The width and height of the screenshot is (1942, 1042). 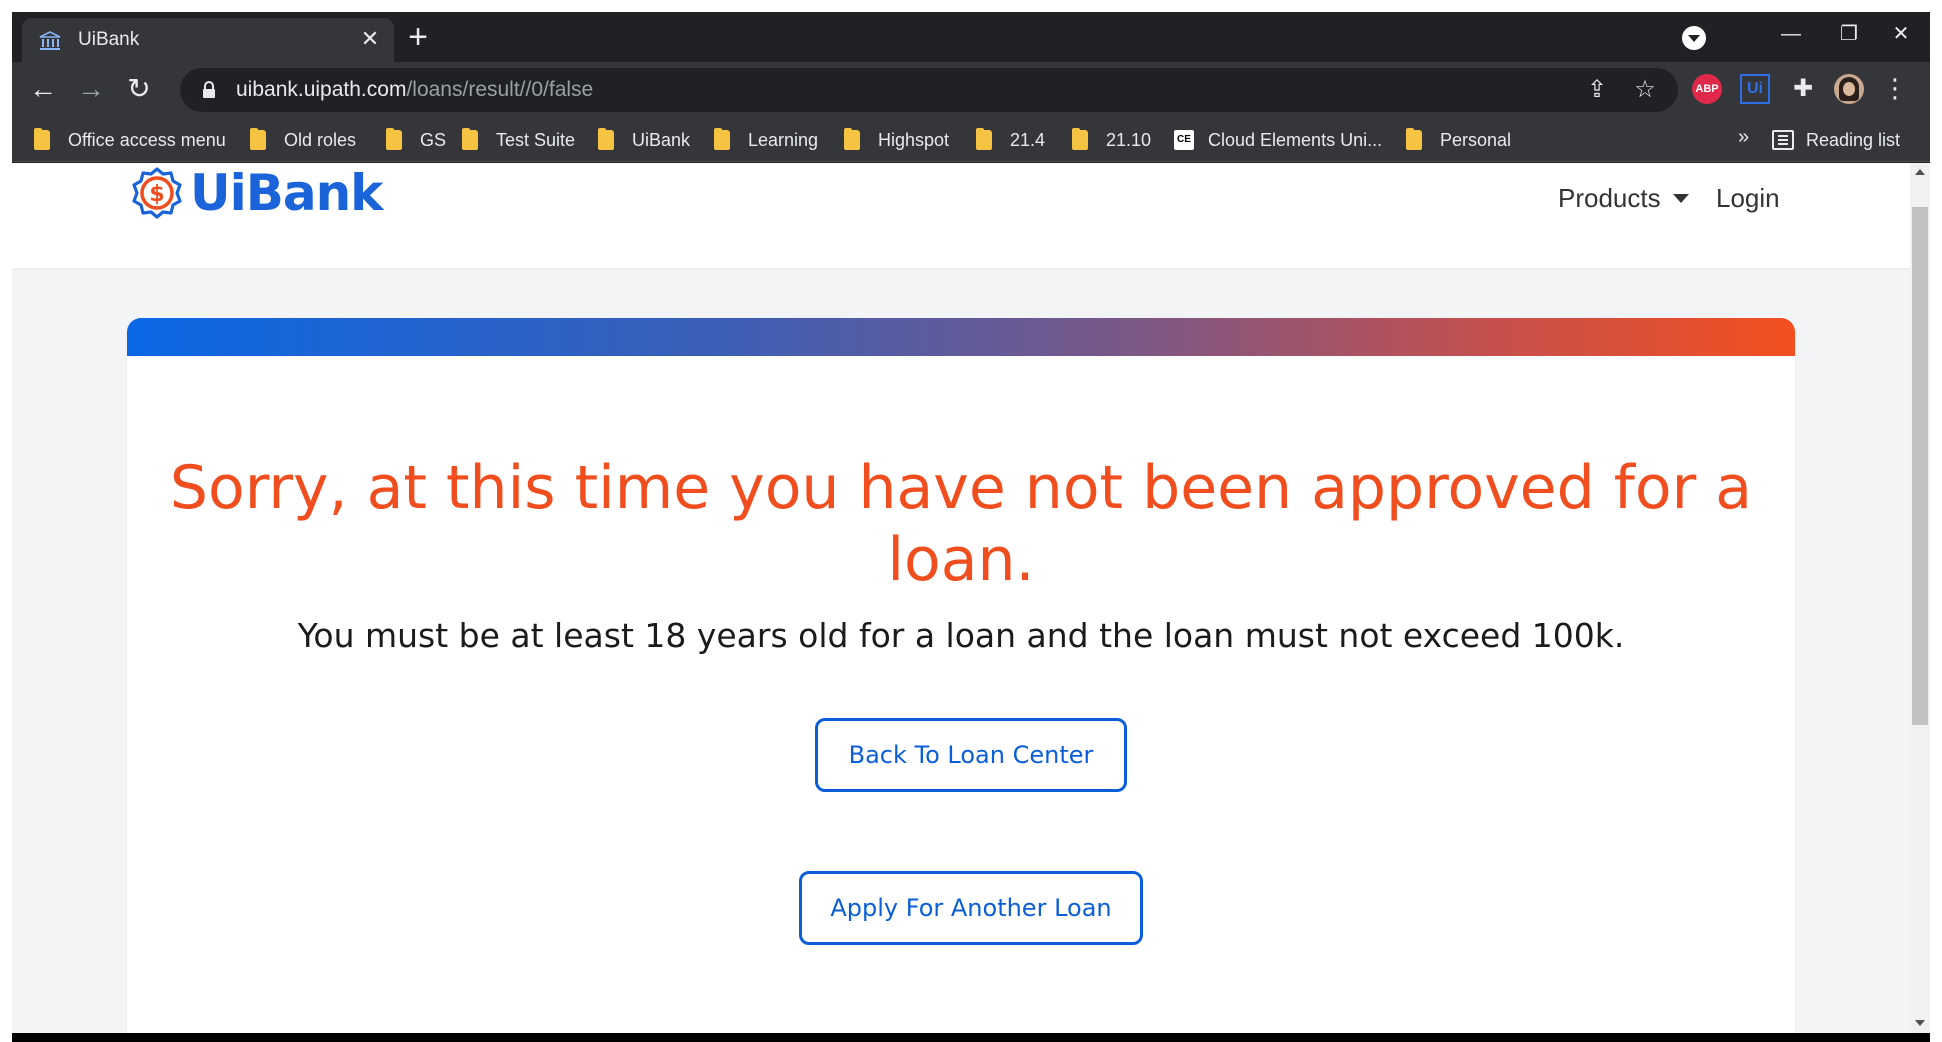 I want to click on bookmark-item: 21.4, so click(x=1010, y=140).